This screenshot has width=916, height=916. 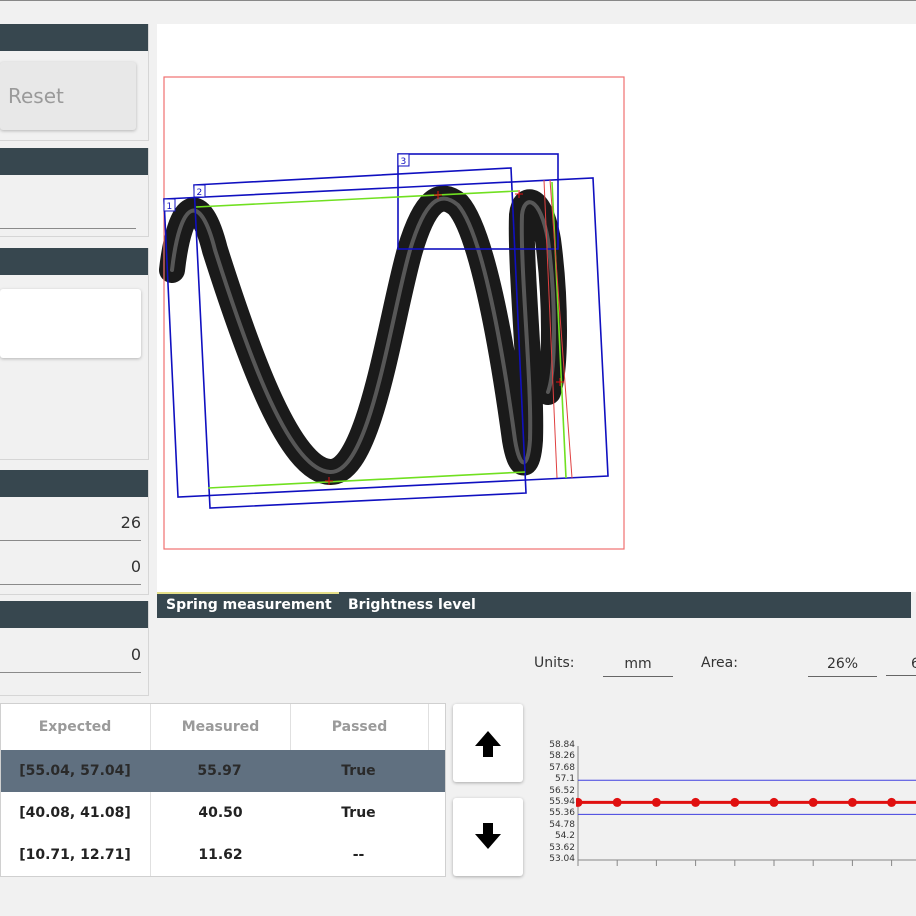 What do you see at coordinates (562, 767) in the screenshot?
I see `y-tick-label: 57.68` at bounding box center [562, 767].